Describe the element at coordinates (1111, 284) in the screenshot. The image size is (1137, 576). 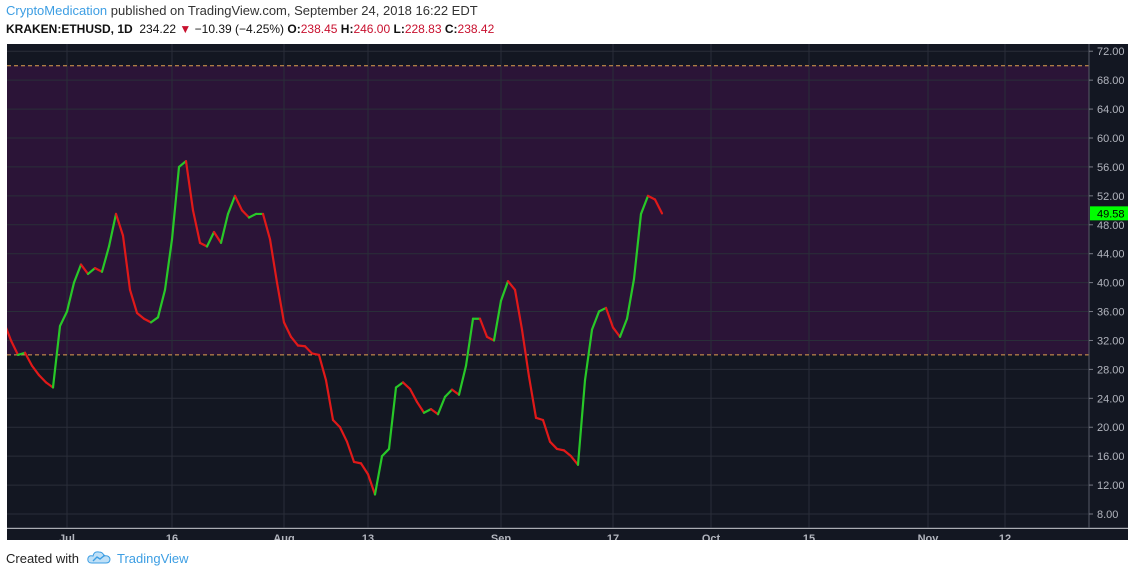
I see `y-tick-label: 40.00` at that location.